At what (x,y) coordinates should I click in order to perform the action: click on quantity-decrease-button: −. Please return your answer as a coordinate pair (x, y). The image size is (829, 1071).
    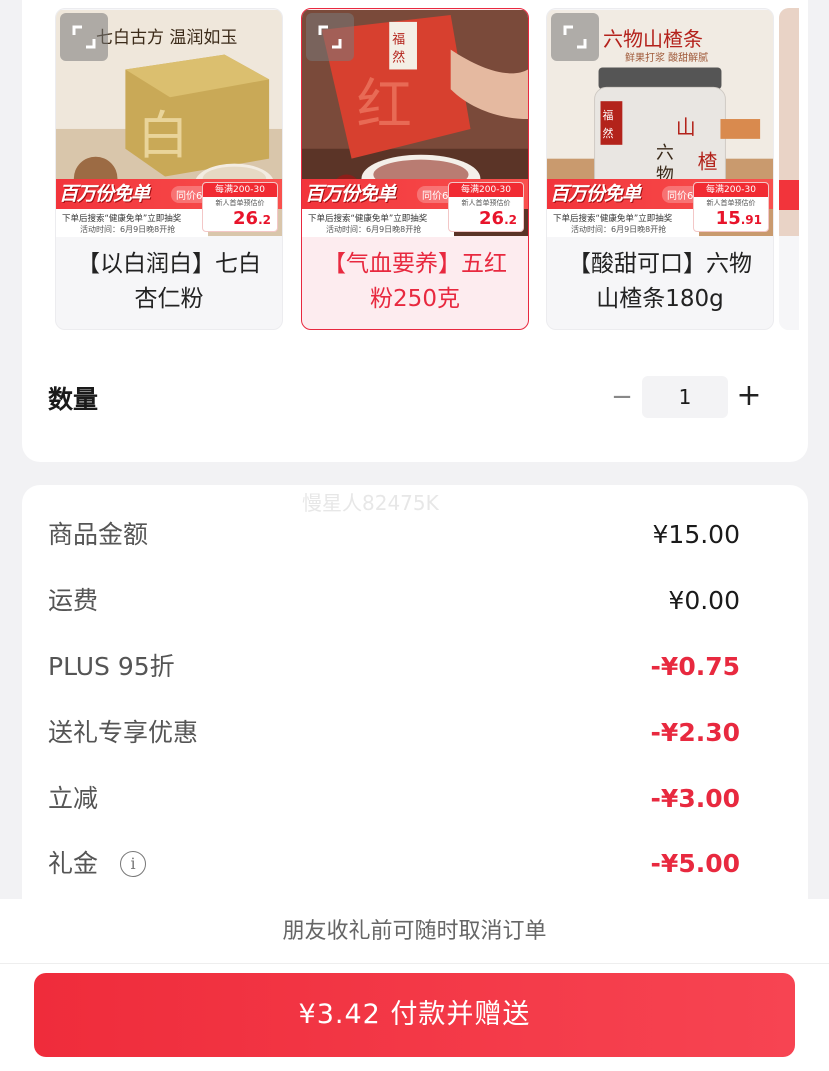
    Looking at the image, I should click on (622, 398).